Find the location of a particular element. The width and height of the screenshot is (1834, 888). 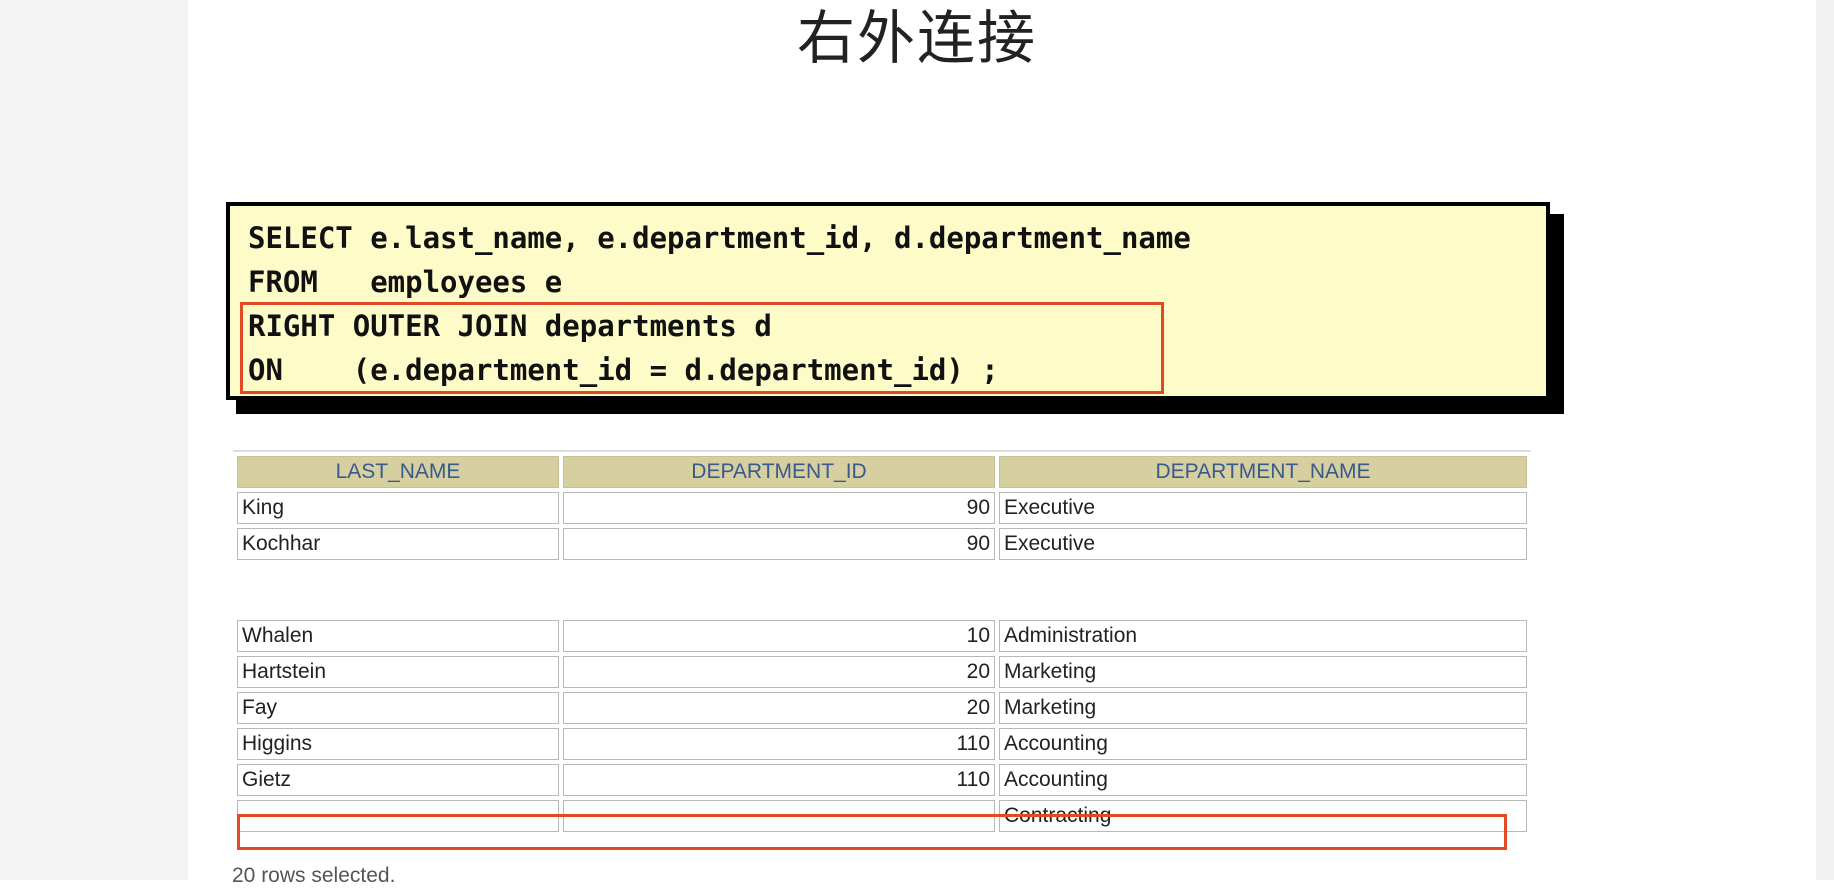

cell-last-name: Gietz is located at coordinates (398, 780).